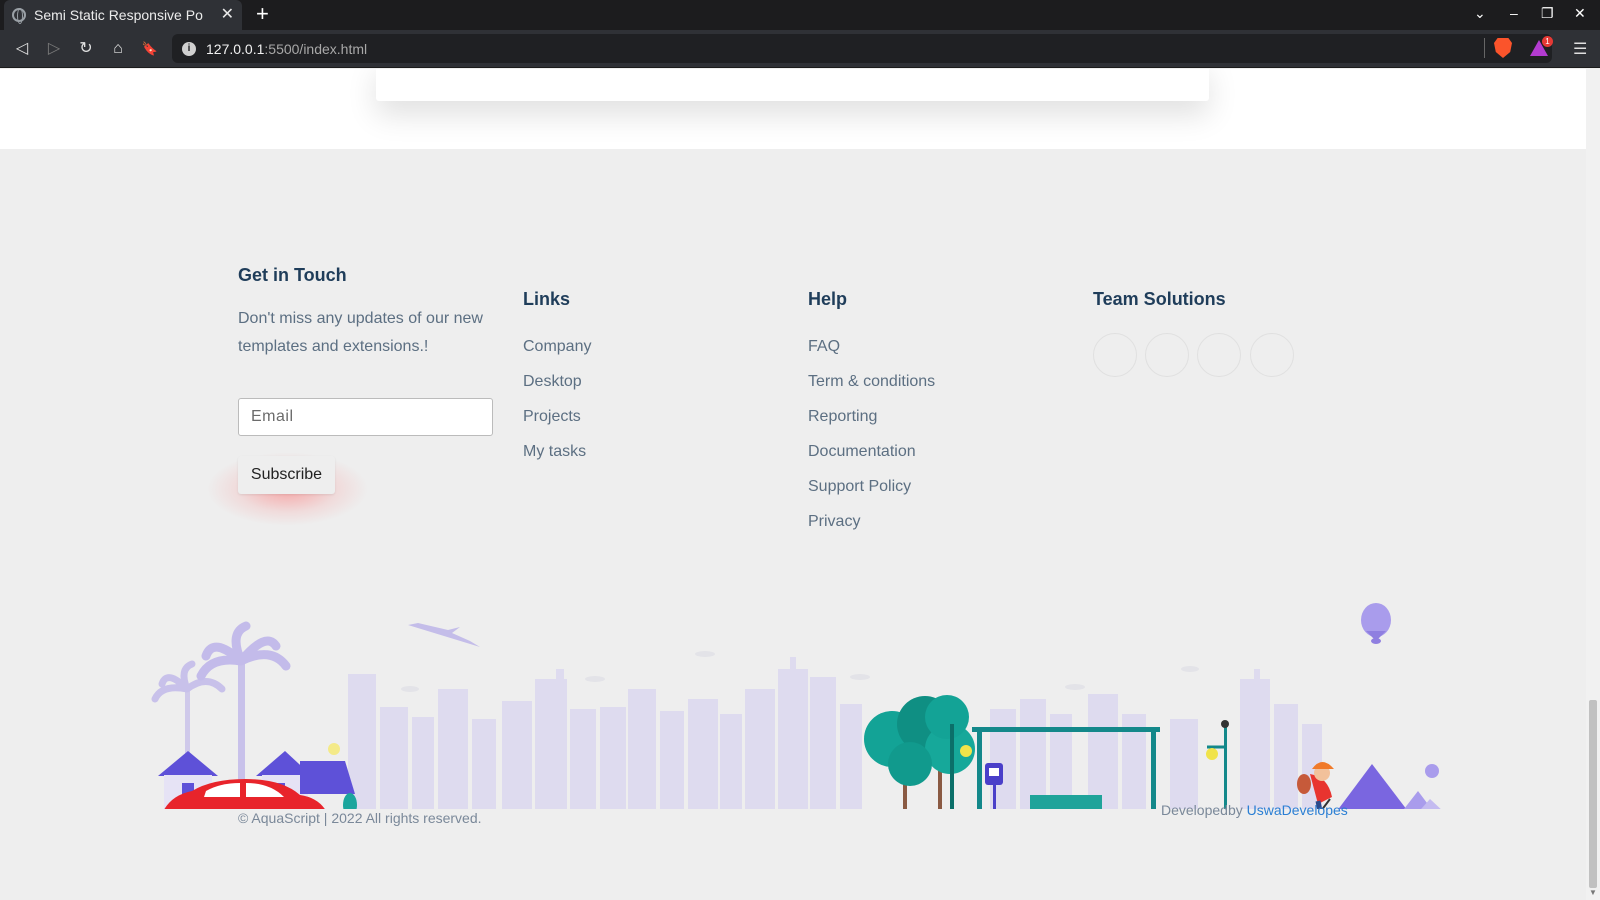  I want to click on developed-by: Developedby UswaDevelopes, so click(1254, 810).